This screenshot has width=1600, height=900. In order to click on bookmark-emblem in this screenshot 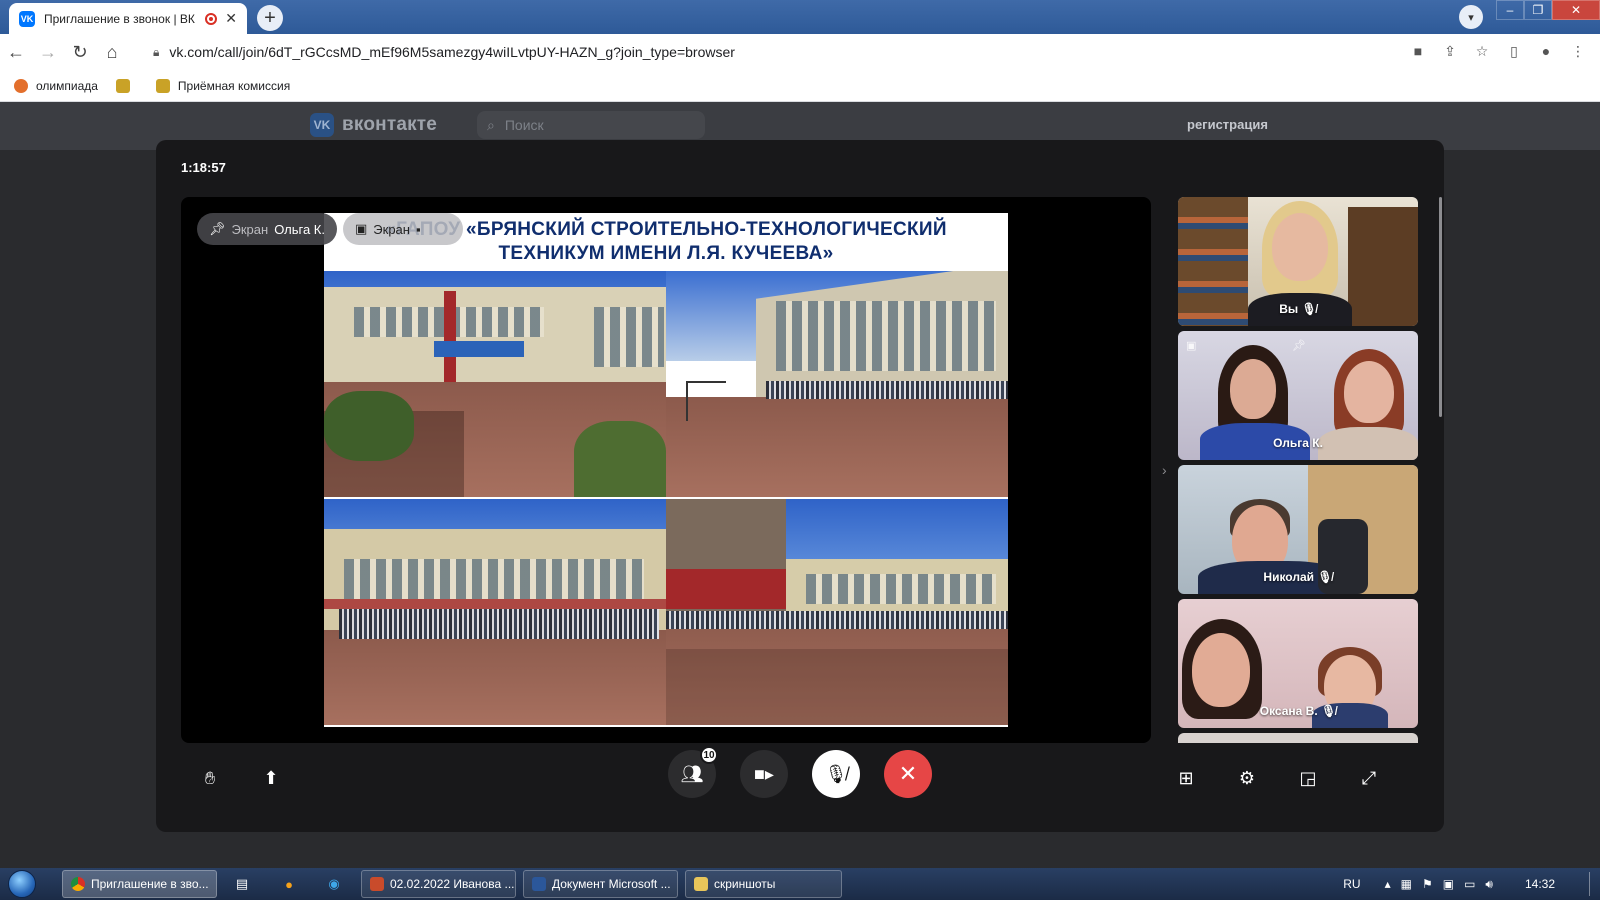, I will do `click(126, 85)`.